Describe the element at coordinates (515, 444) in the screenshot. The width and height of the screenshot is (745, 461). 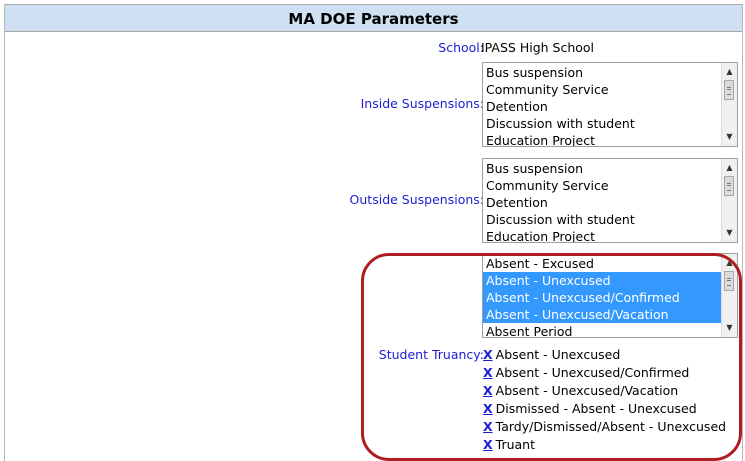
I see `selected-item-label: Truant` at that location.